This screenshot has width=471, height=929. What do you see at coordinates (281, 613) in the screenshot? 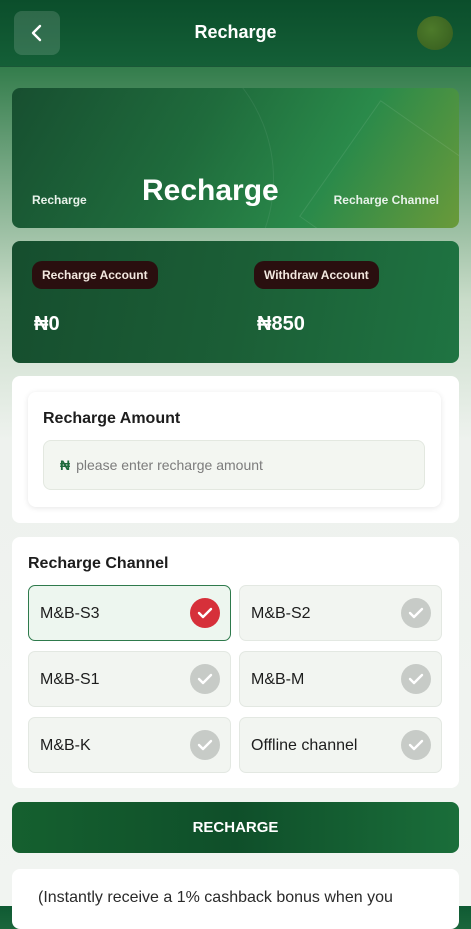
I see `channel-option-label: M&B-S2` at bounding box center [281, 613].